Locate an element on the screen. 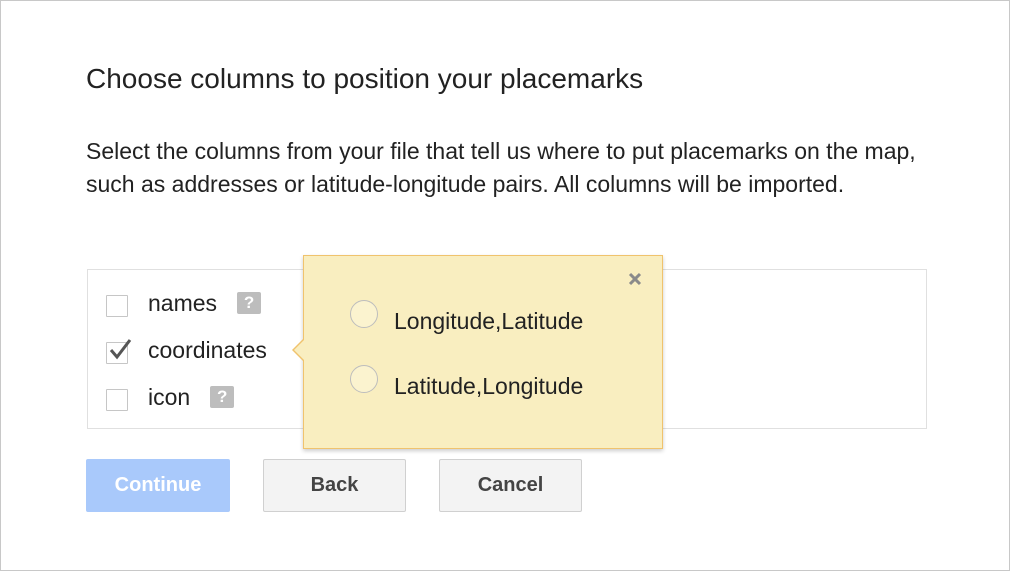 The height and width of the screenshot is (571, 1010). checkmark-icon is located at coordinates (120, 349).